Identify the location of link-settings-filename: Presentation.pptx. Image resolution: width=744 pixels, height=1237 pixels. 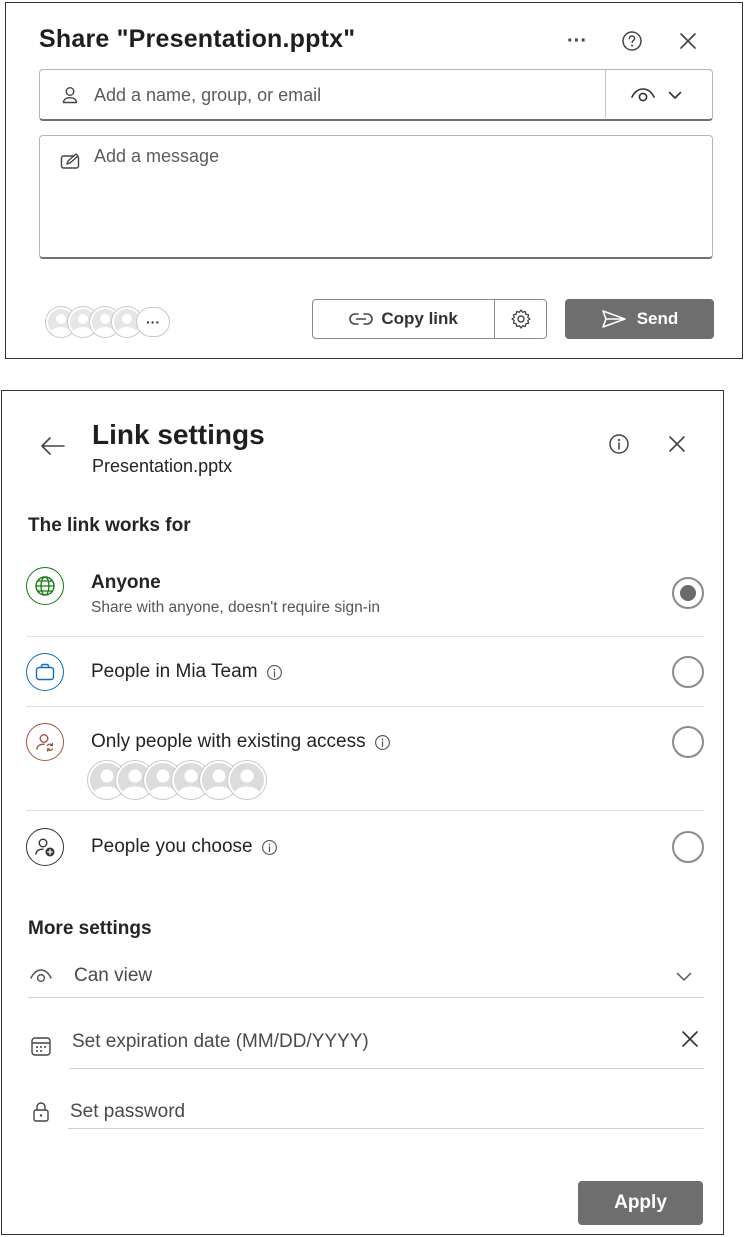
(162, 466).